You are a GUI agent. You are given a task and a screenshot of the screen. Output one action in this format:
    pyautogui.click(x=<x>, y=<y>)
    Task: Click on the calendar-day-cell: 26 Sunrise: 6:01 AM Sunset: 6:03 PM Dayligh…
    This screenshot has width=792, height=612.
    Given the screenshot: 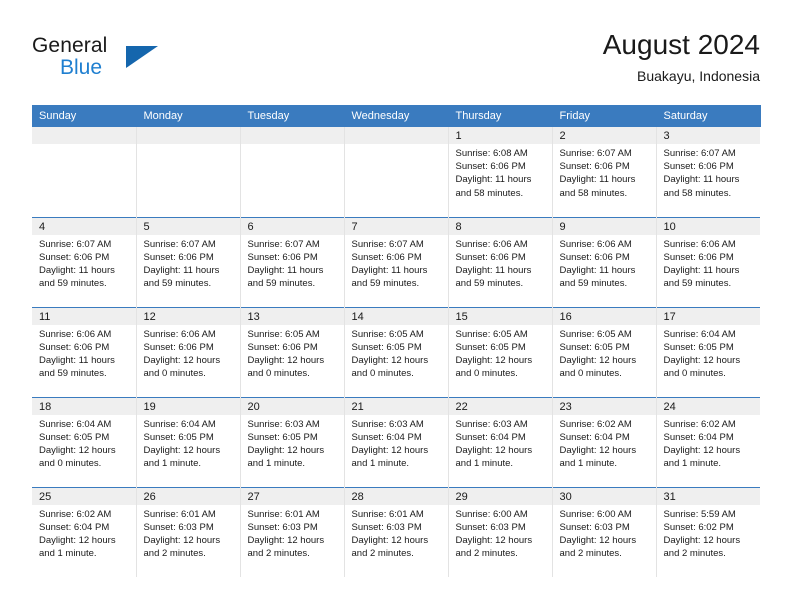 What is the action you would take?
    pyautogui.click(x=188, y=531)
    